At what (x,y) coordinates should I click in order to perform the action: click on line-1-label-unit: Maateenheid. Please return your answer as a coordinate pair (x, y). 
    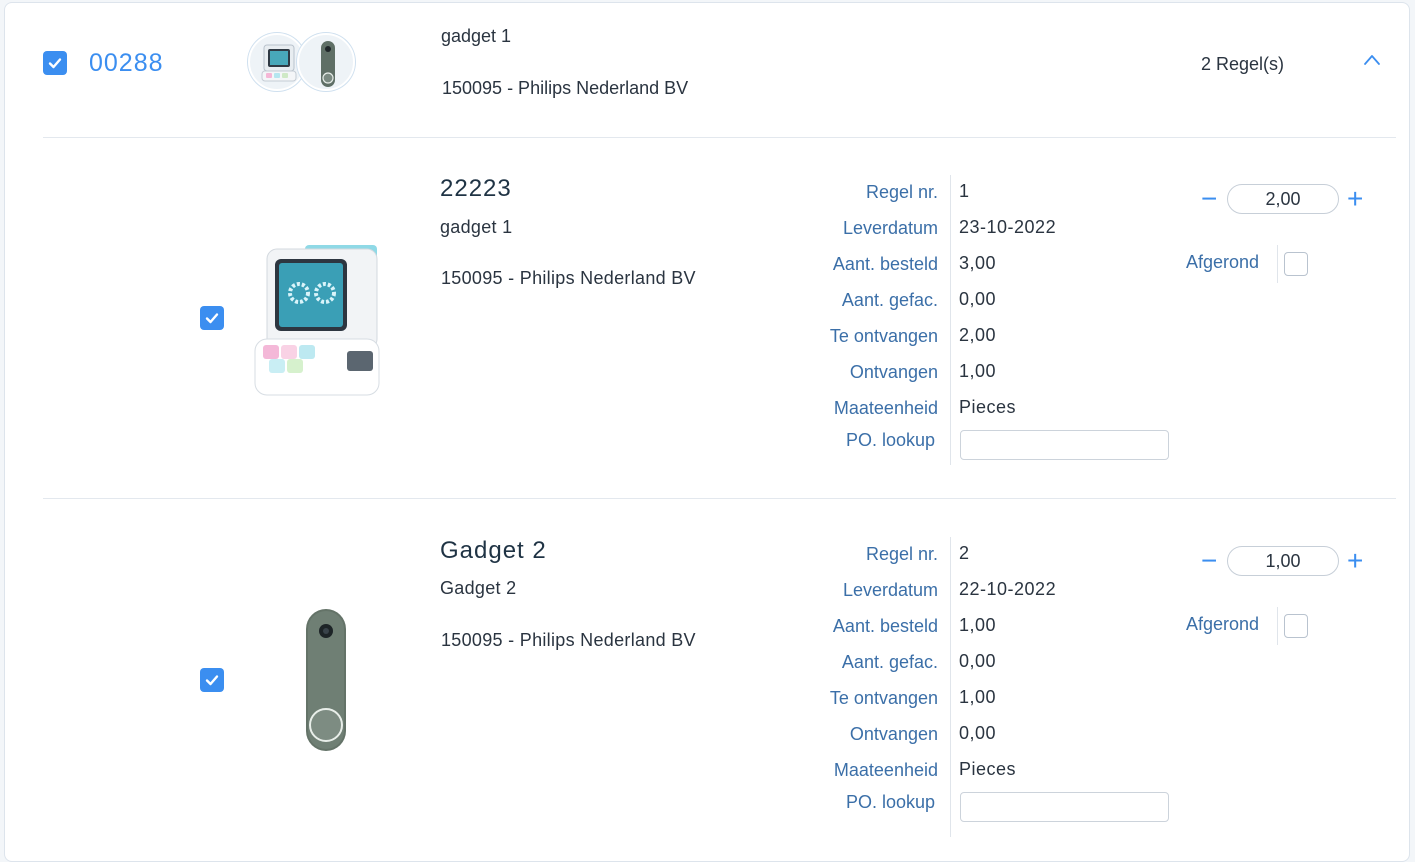
    Looking at the image, I should click on (885, 408).